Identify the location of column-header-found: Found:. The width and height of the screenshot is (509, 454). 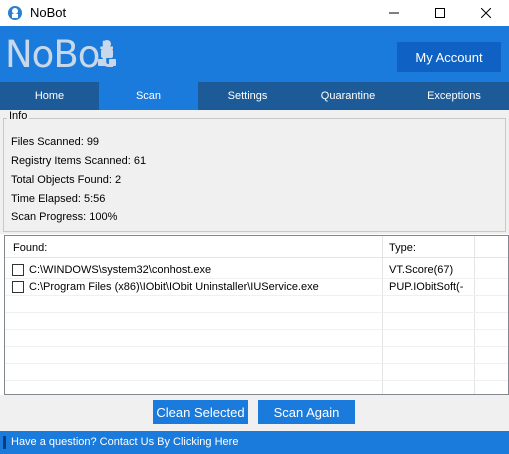
(30, 248).